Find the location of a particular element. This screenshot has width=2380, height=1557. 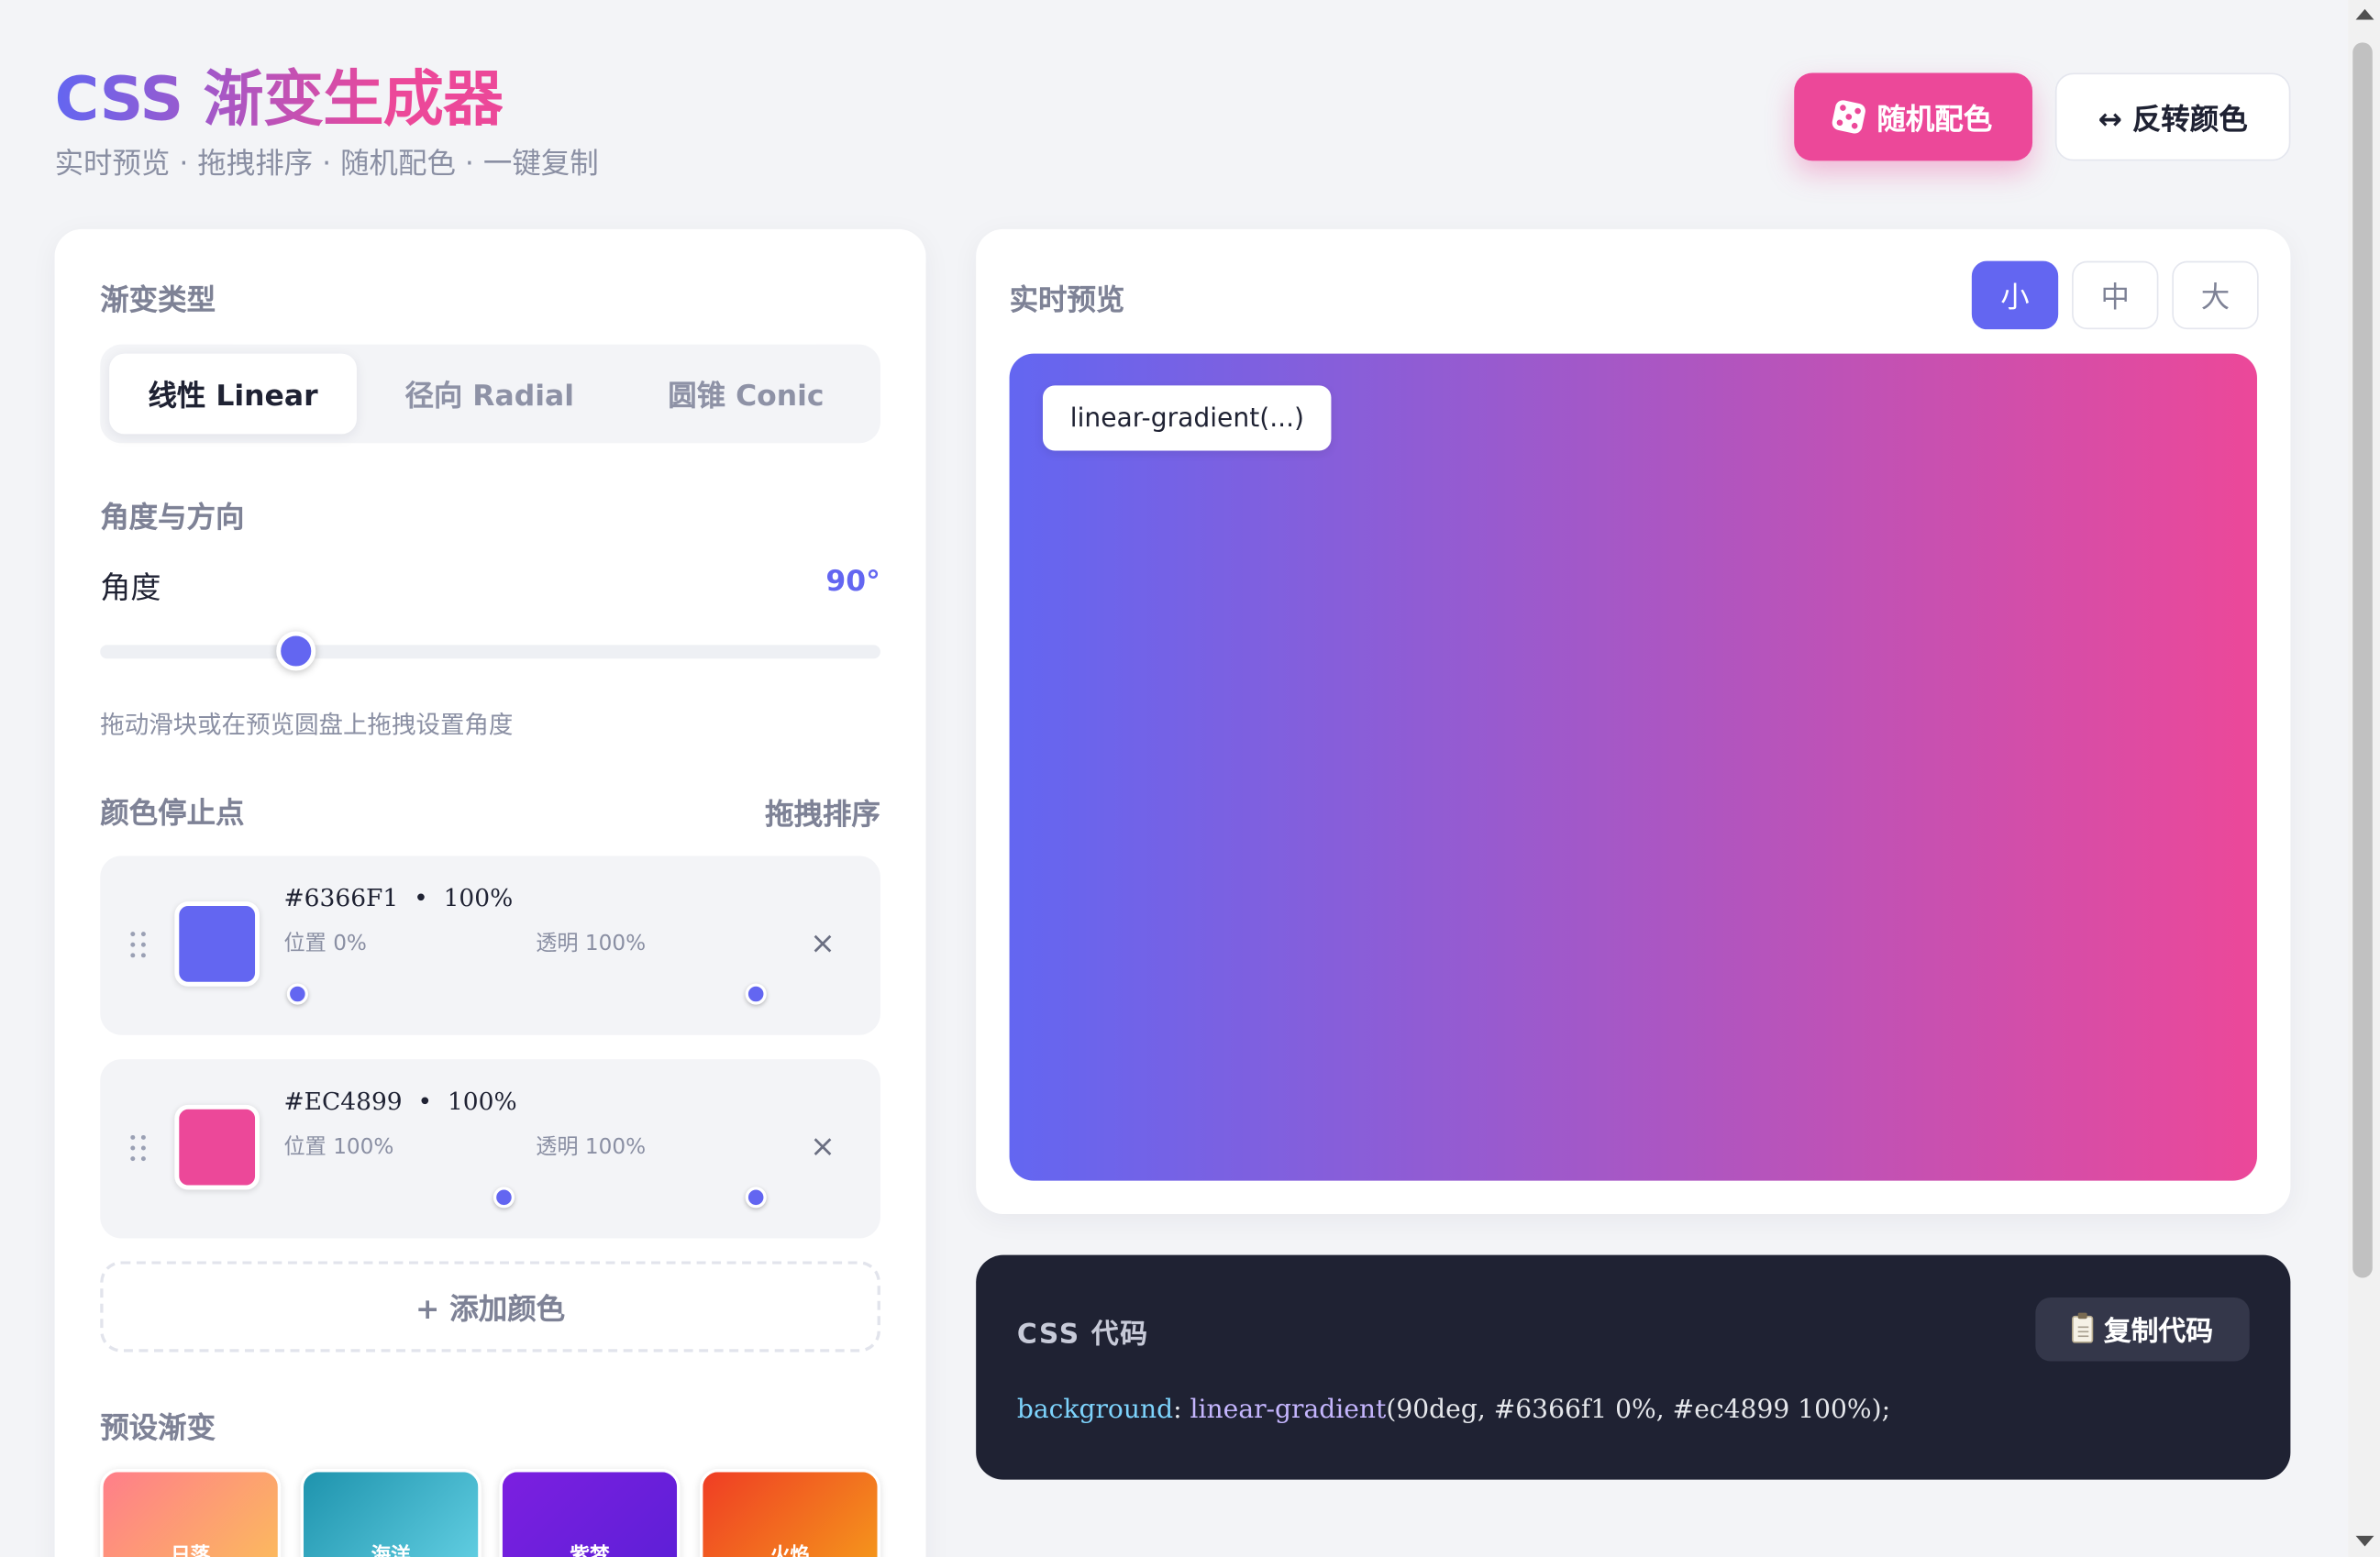

dice-icon is located at coordinates (1849, 117).